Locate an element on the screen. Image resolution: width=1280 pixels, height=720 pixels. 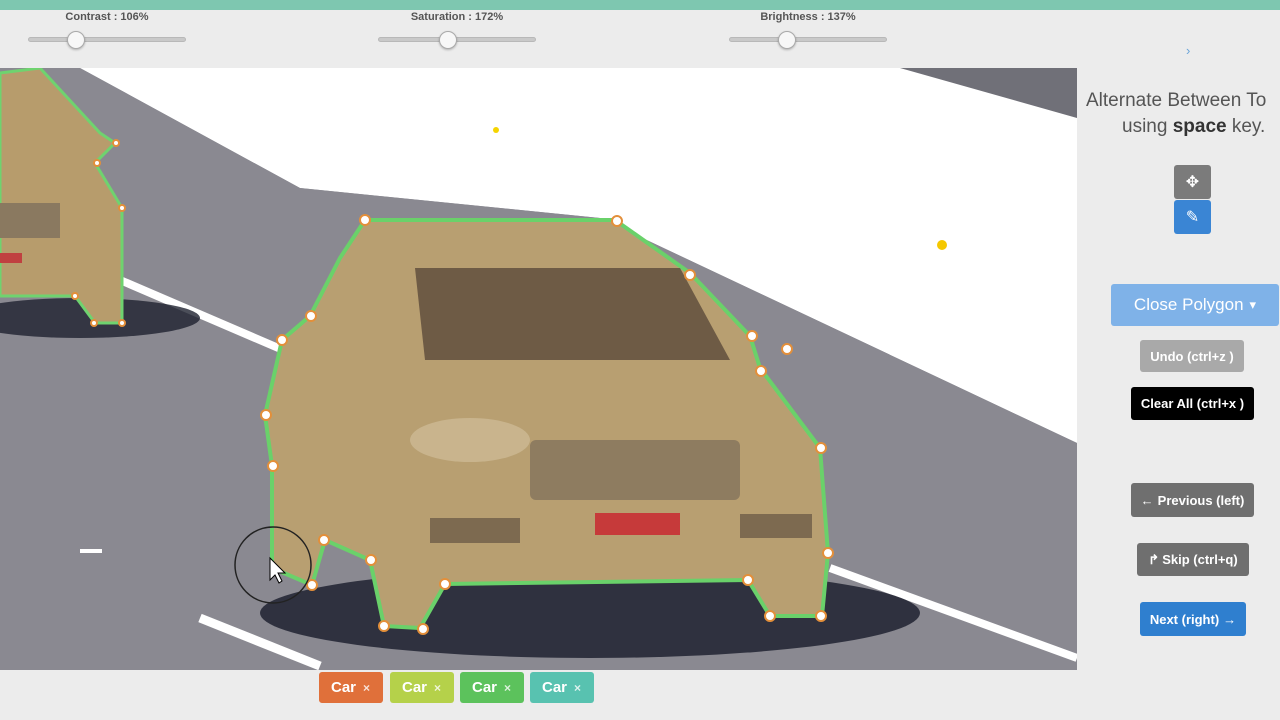
pen-tool-button: ✎ is located at coordinates (1192, 217).